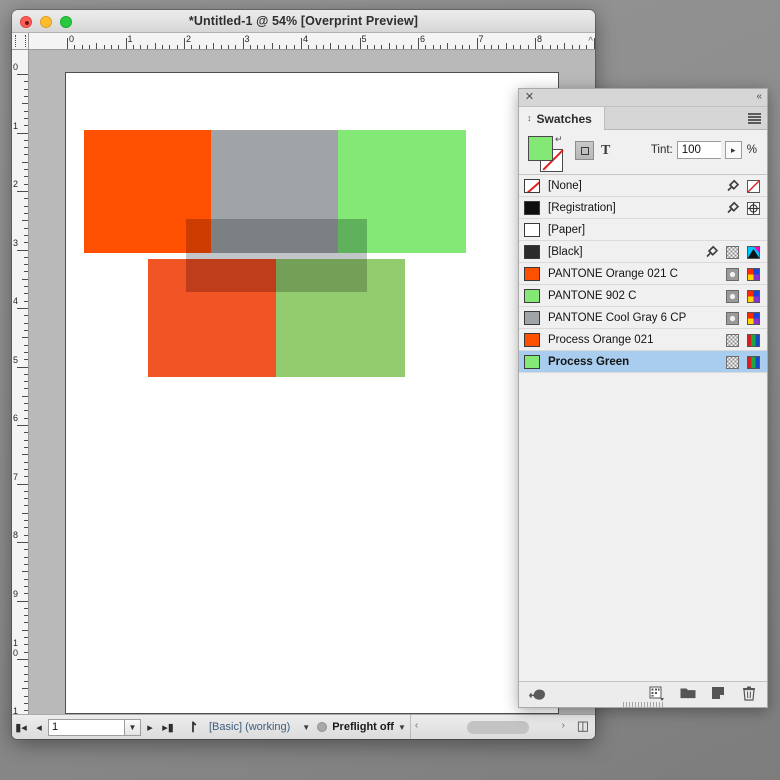 Image resolution: width=780 pixels, height=780 pixels. I want to click on panel-topbar: ✕ «, so click(643, 98).